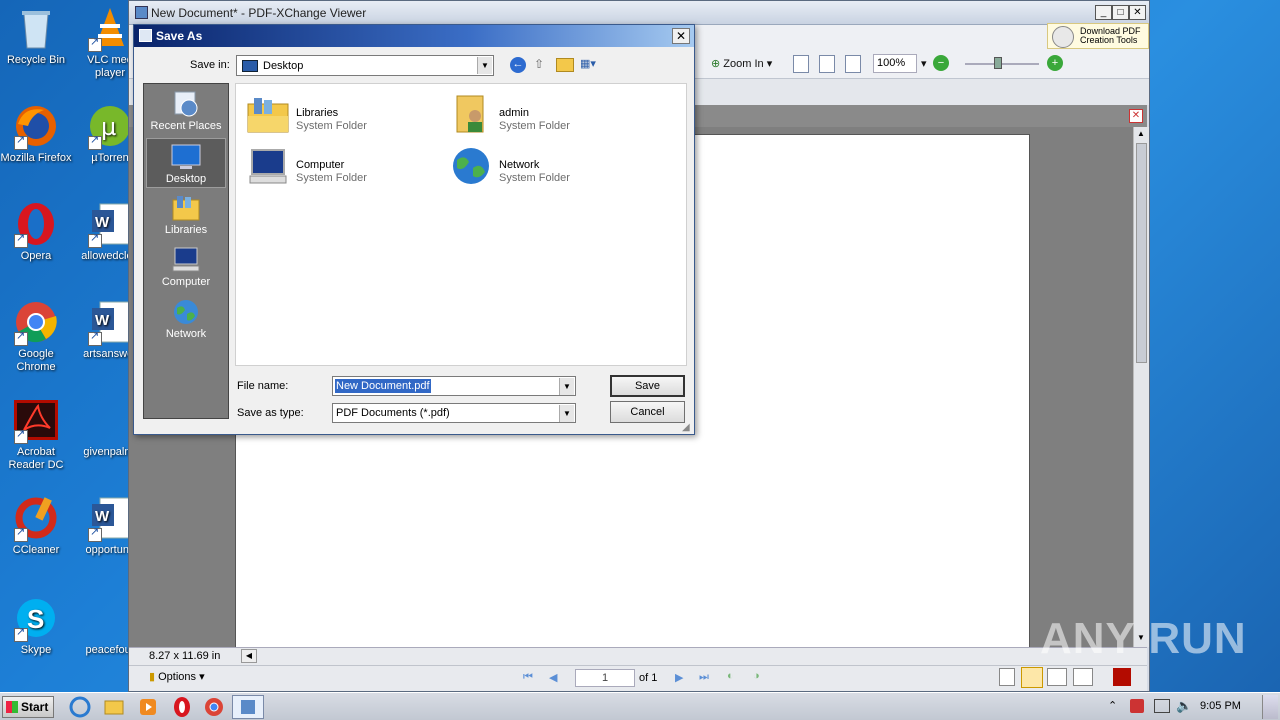 This screenshot has width=1280, height=720. What do you see at coordinates (1112, 705) in the screenshot?
I see `tray-expand-icon: ⌃` at bounding box center [1112, 705].